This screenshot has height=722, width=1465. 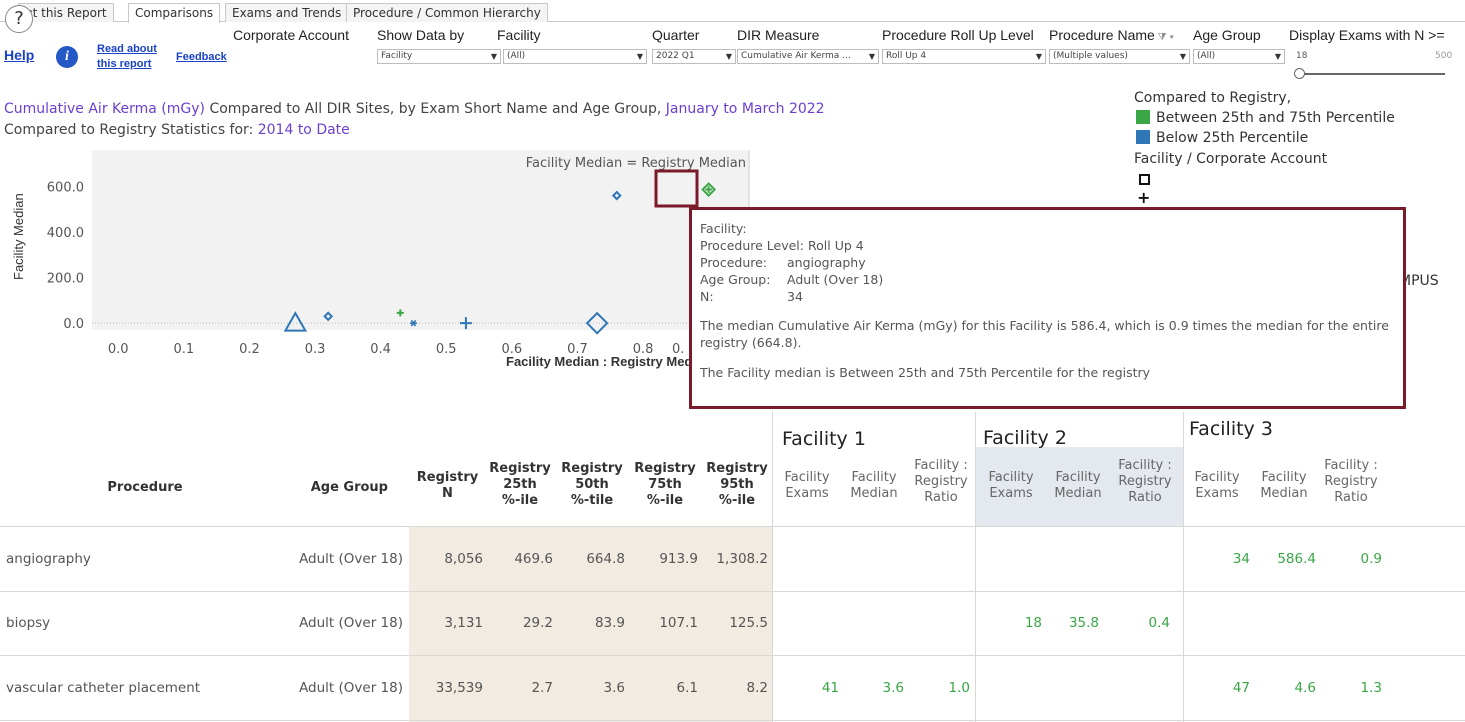 I want to click on cell-f3-median: 4.6, so click(x=1305, y=688).